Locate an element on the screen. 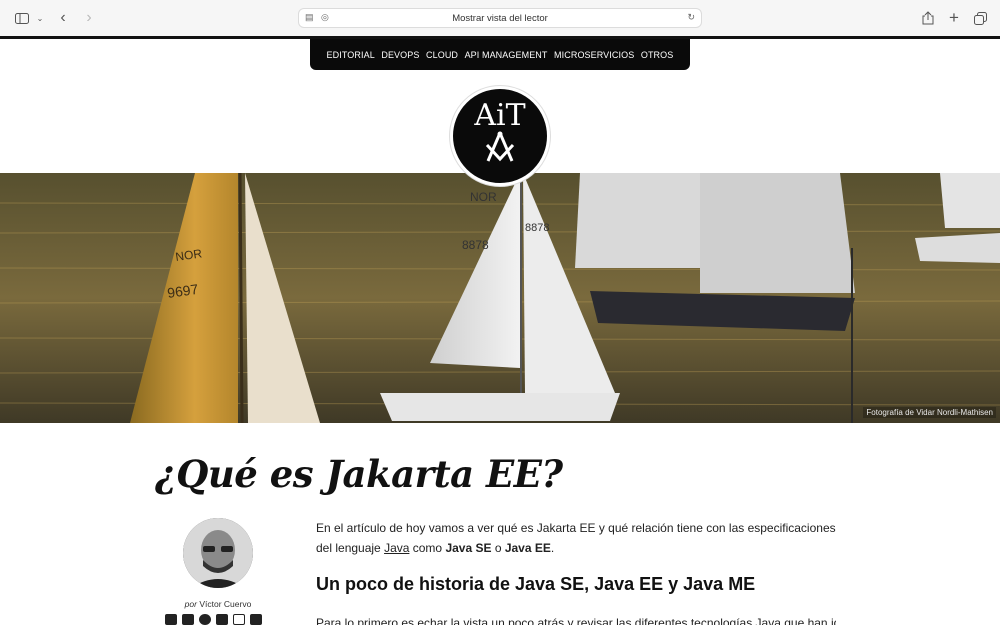 The image size is (1000, 625). facebook-icon is located at coordinates (256, 619).